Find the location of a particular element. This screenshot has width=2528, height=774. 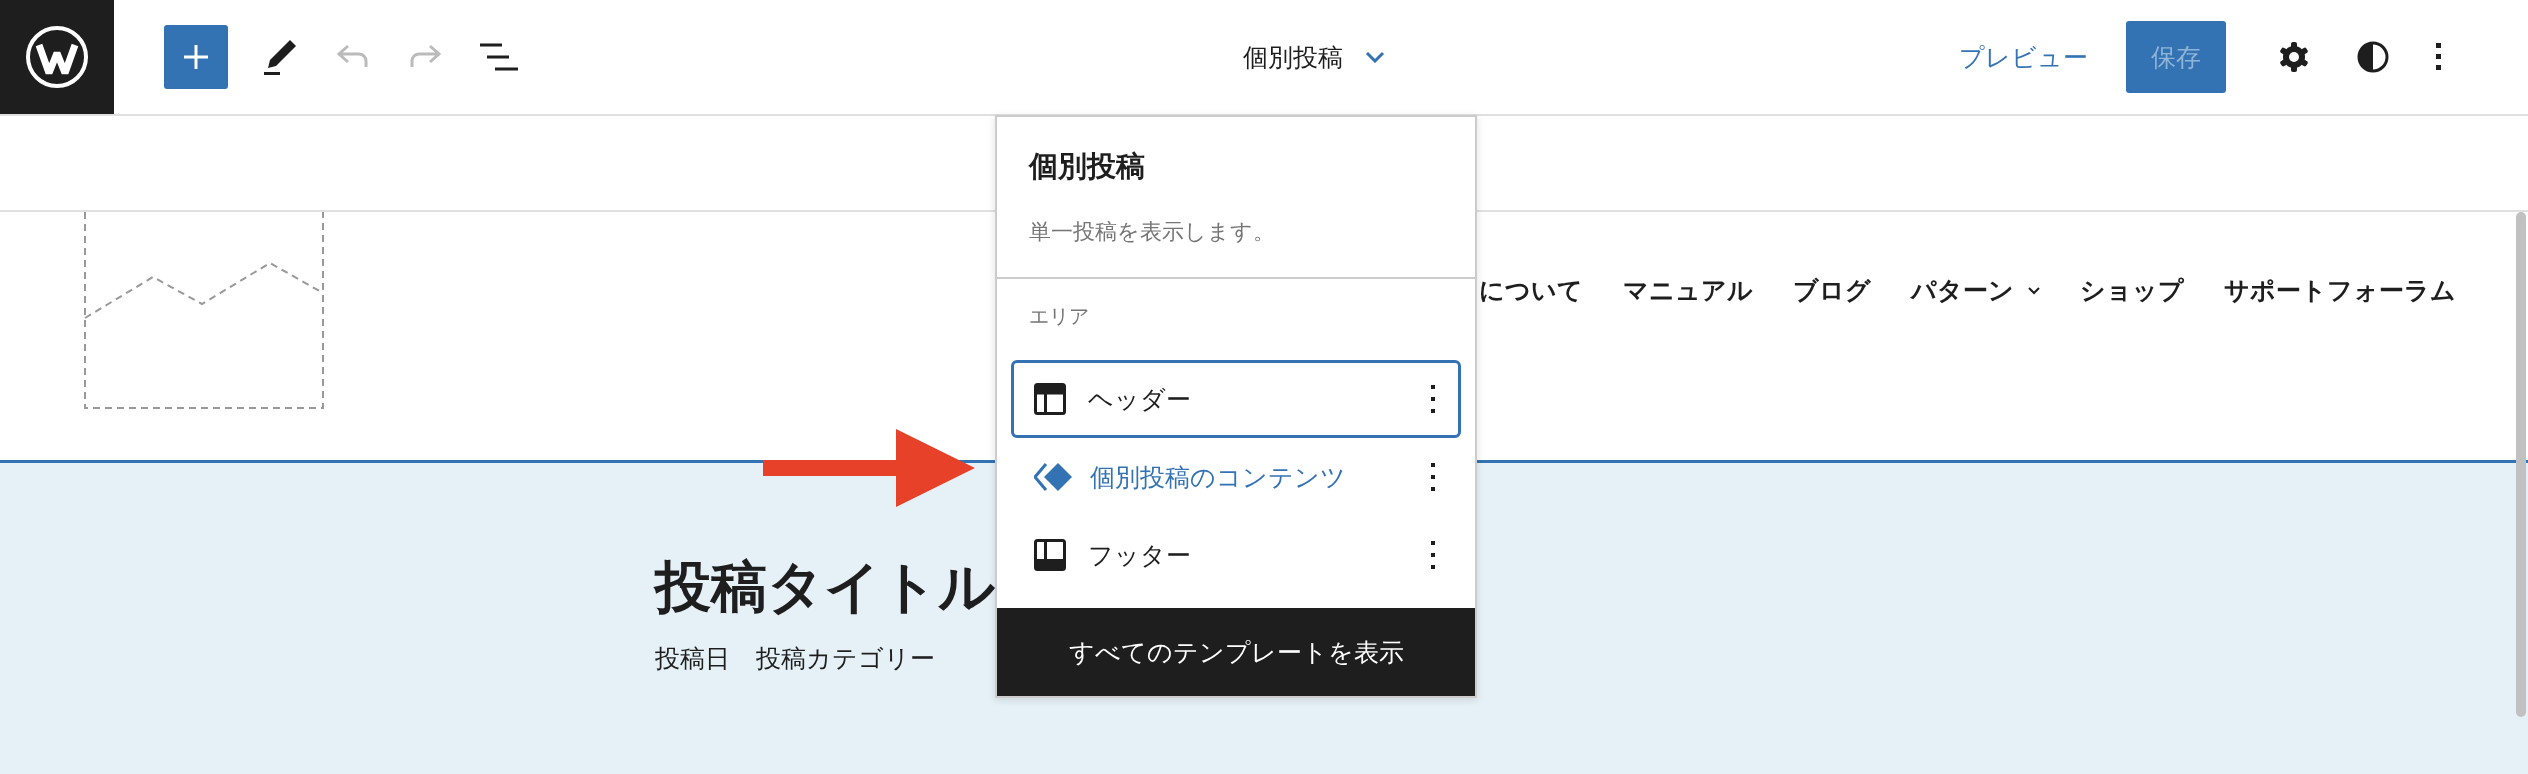

template-area-item: 個別投稿のコンテンツ is located at coordinates (1236, 477).